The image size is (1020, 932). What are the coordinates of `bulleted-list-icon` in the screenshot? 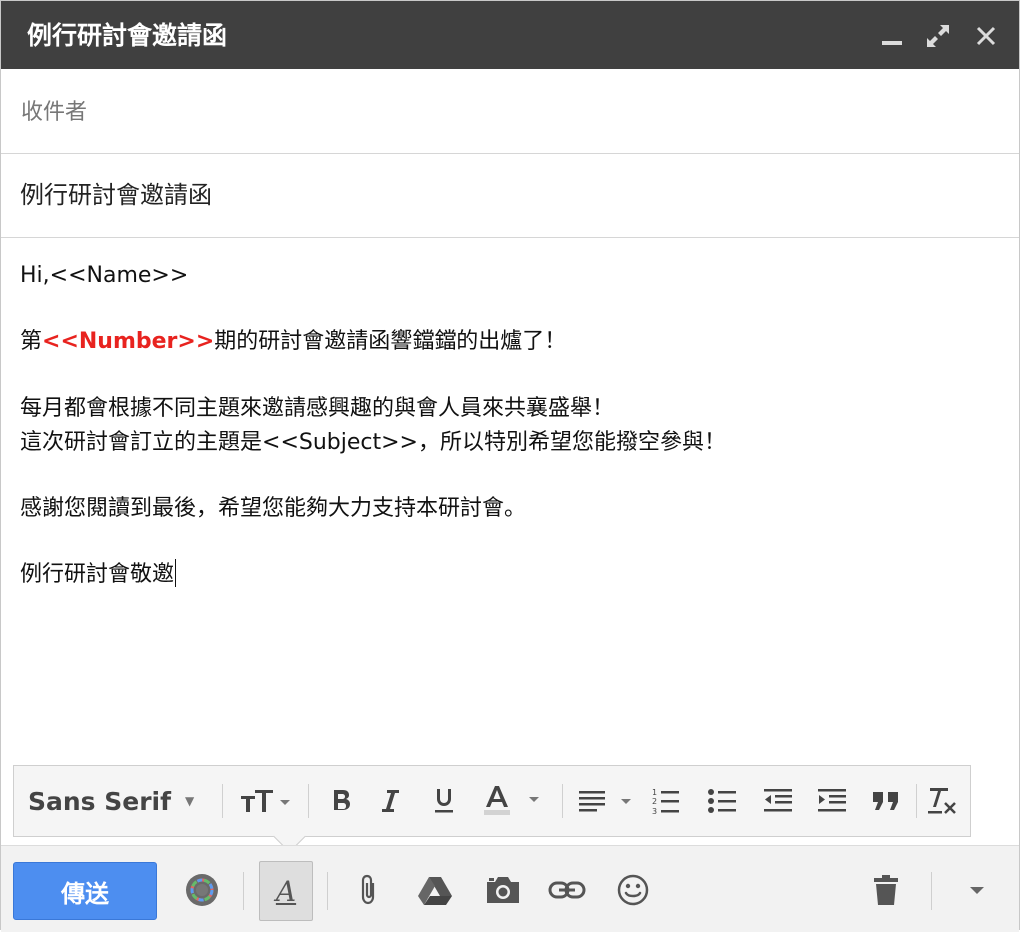 It's located at (722, 801).